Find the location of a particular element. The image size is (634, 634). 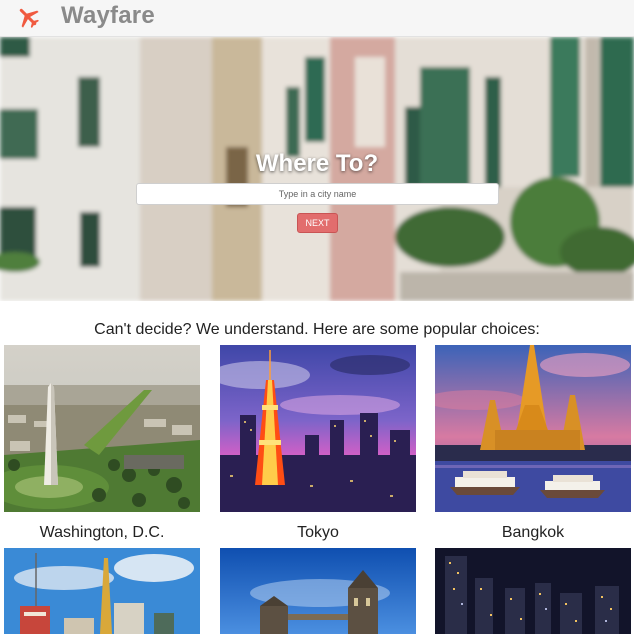

choice-label-bangkok: Bangkok is located at coordinates (533, 533).